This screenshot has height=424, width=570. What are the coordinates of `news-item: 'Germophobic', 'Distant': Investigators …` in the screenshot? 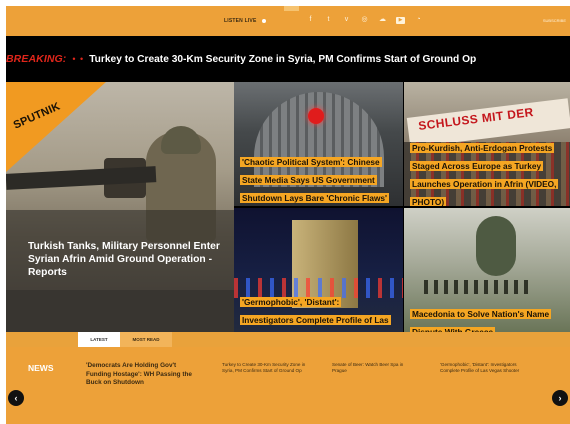 It's located at (488, 368).